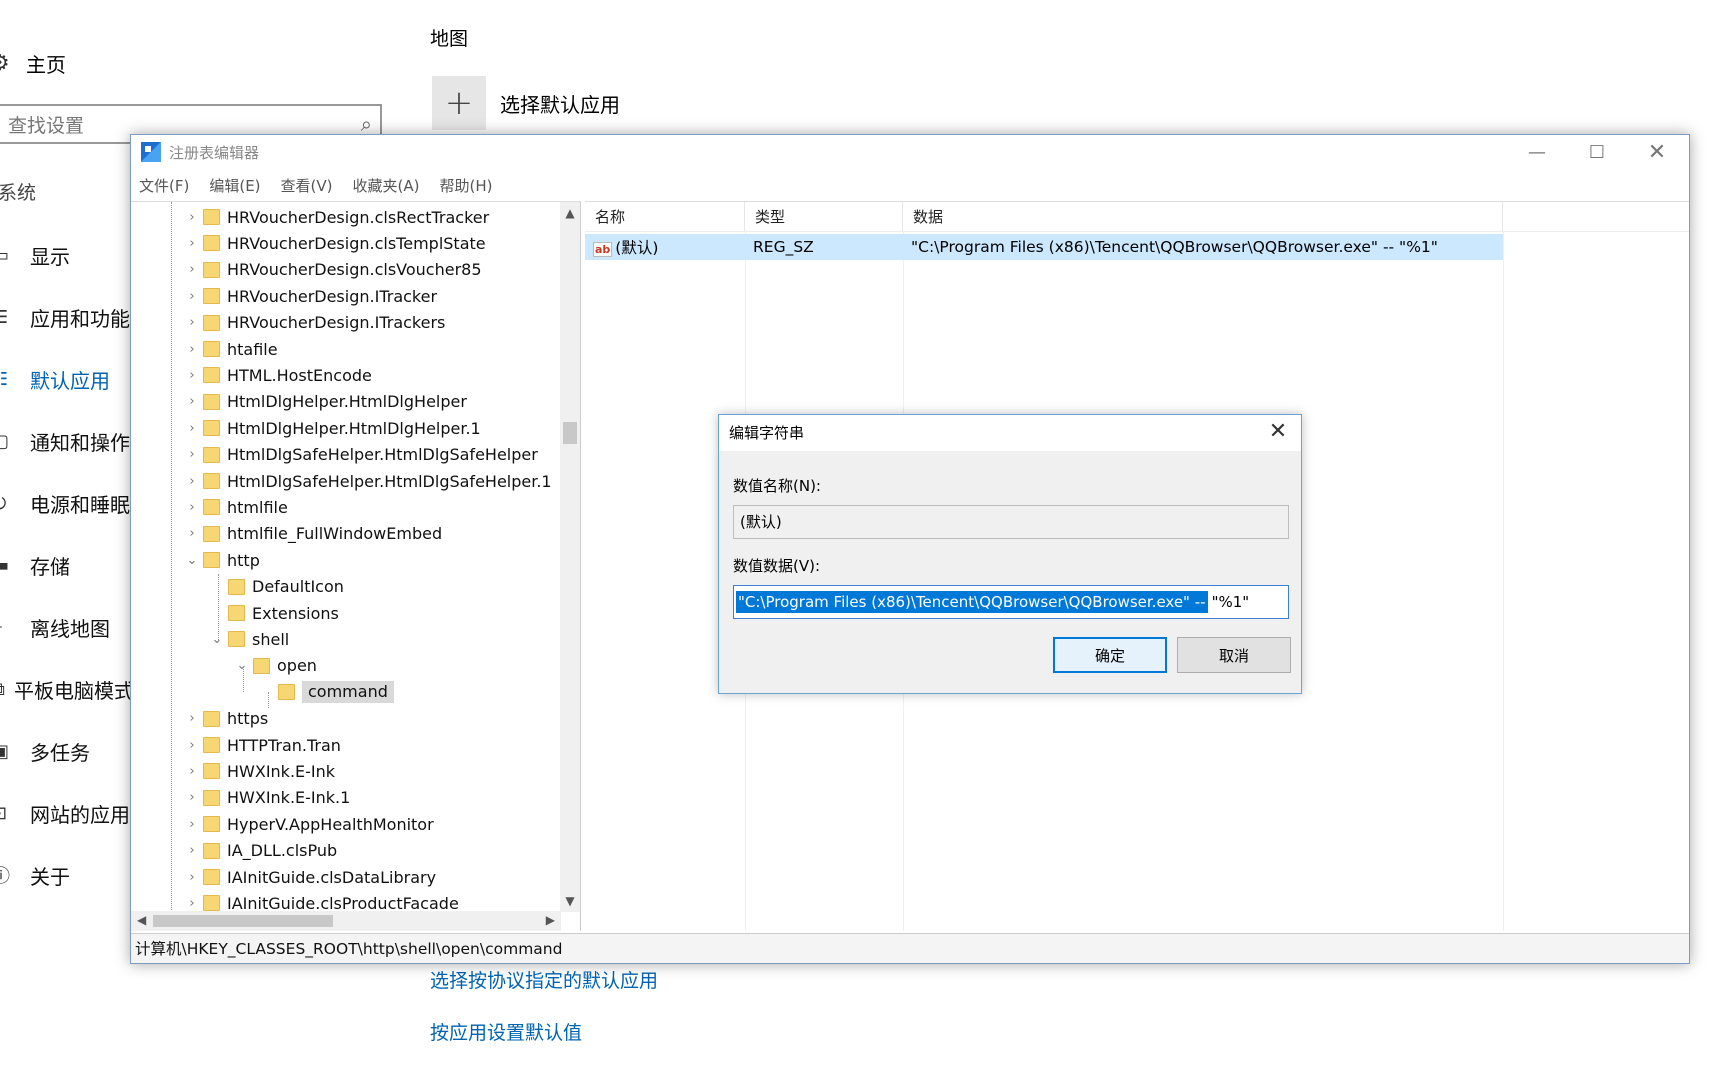 The height and width of the screenshot is (1080, 1728). What do you see at coordinates (67, 689) in the screenshot?
I see `nav-item: ⧉平板电脑模式` at bounding box center [67, 689].